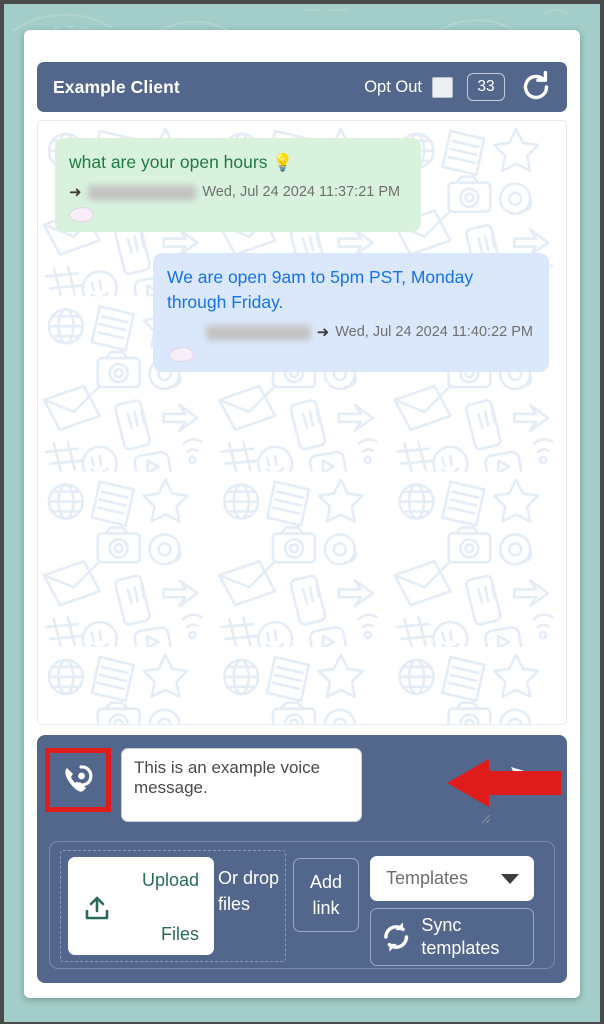  I want to click on sync-templates-button: Sync templates, so click(452, 937).